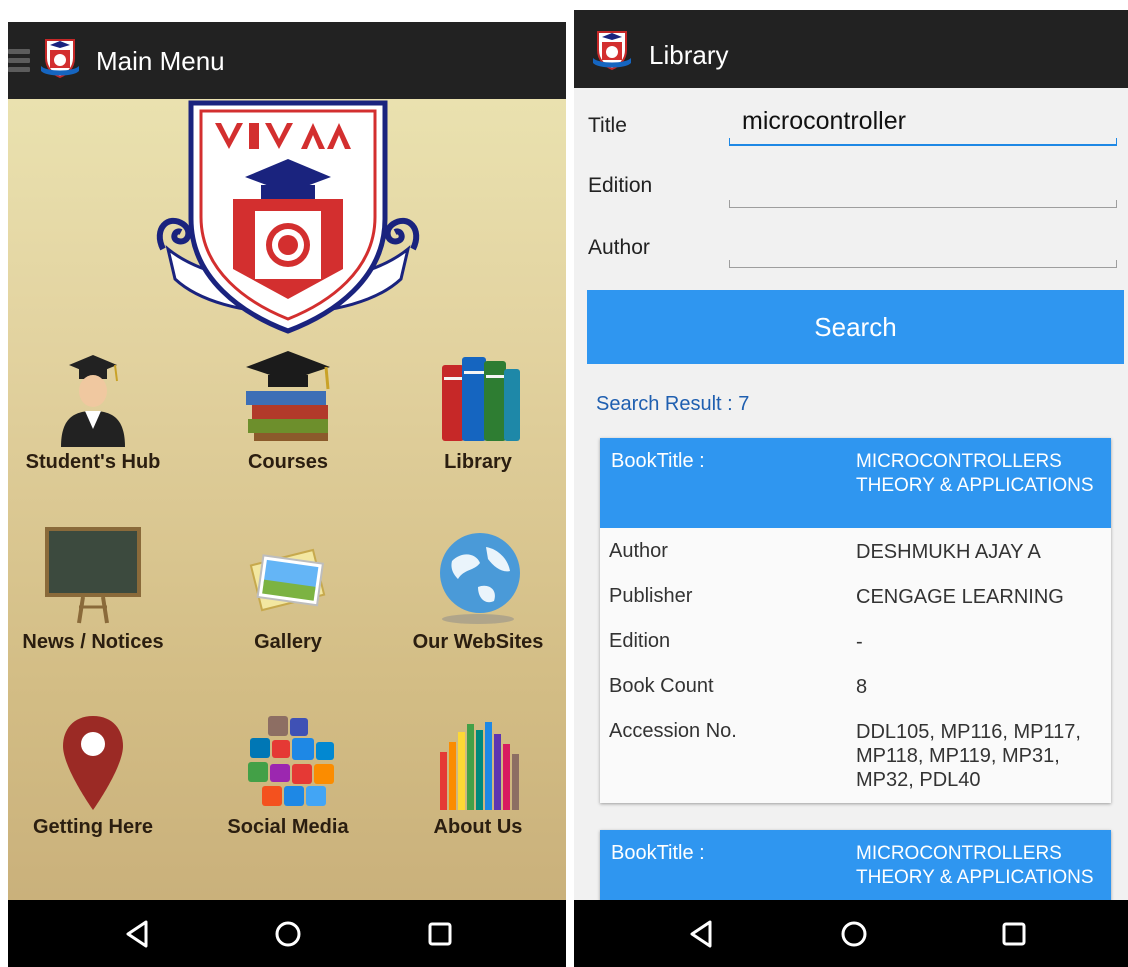 The height and width of the screenshot is (967, 1128). What do you see at coordinates (480, 578) in the screenshot?
I see `globe-icon` at bounding box center [480, 578].